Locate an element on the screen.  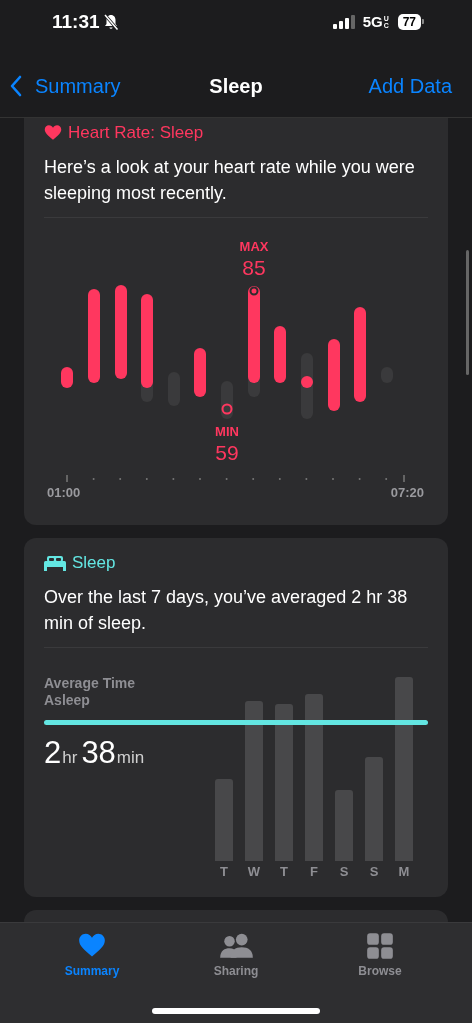
max-value: 85 is located at coordinates (254, 267).